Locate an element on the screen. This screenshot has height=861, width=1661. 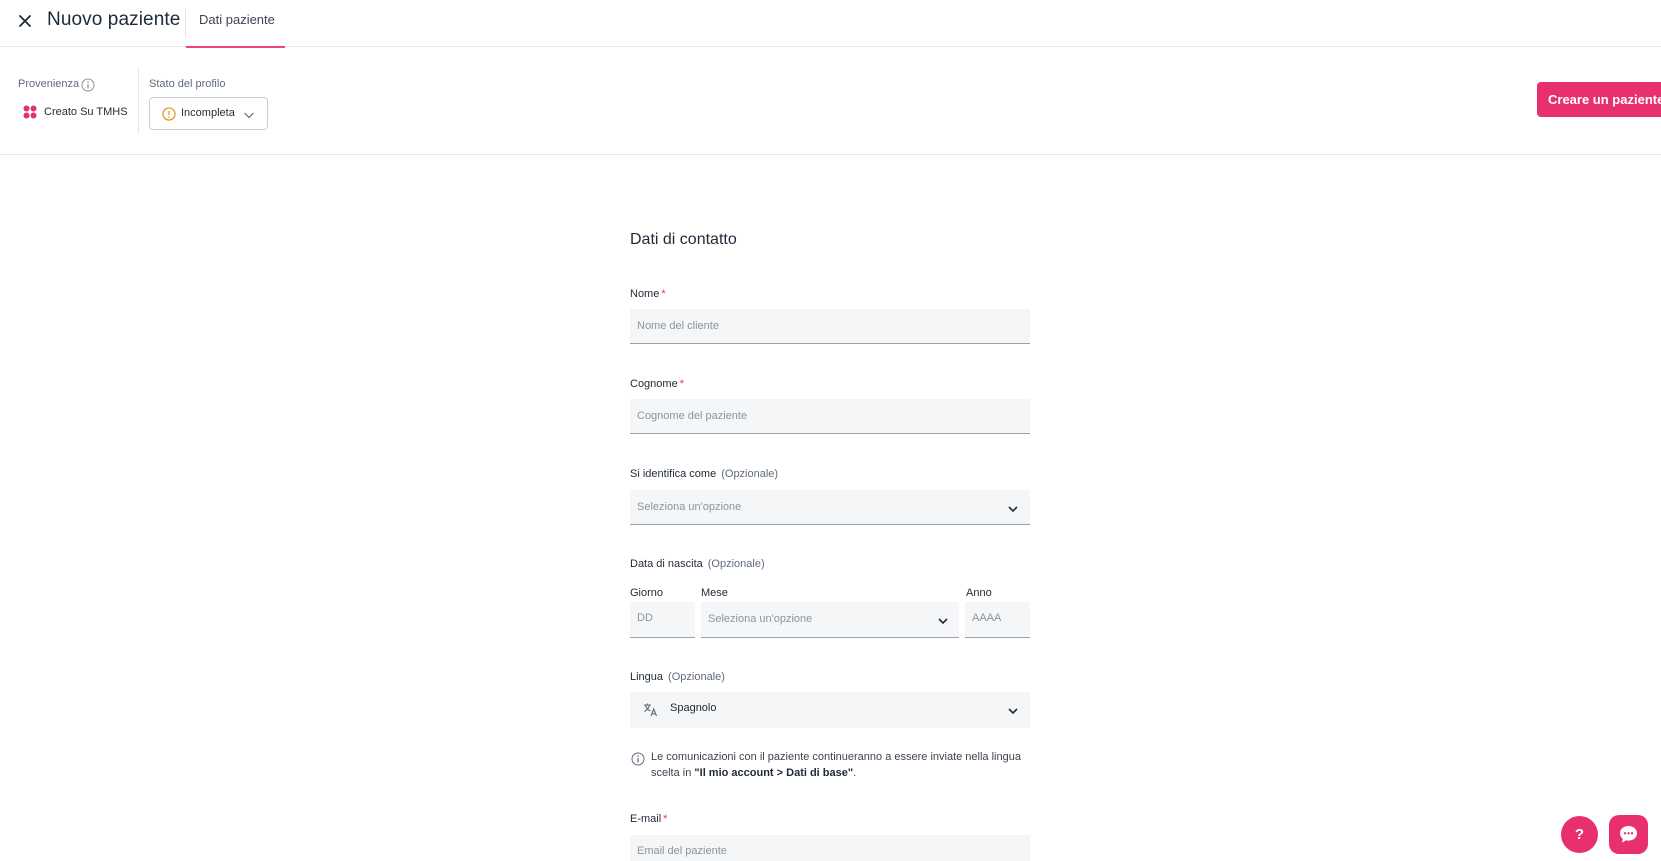
cognome-label: Cognome * is located at coordinates (657, 384).